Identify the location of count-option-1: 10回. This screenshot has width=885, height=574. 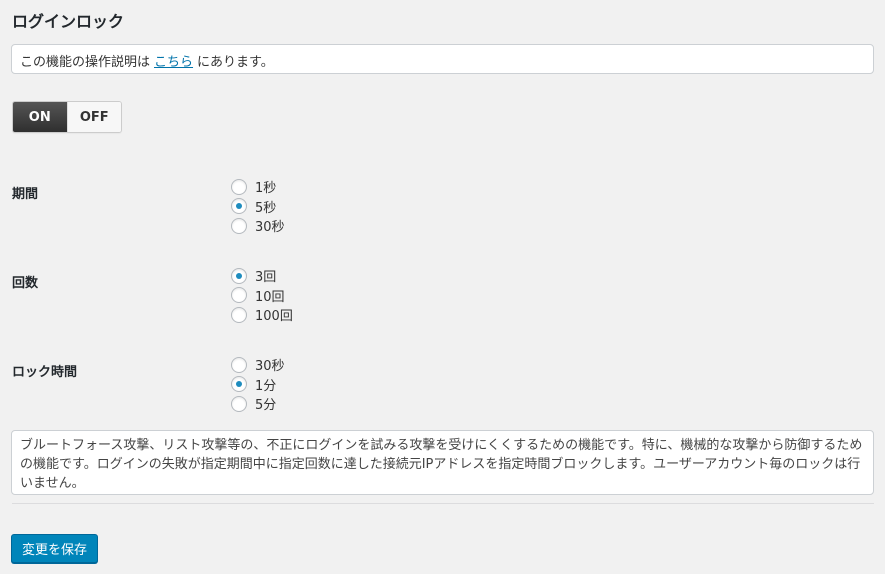
(262, 296).